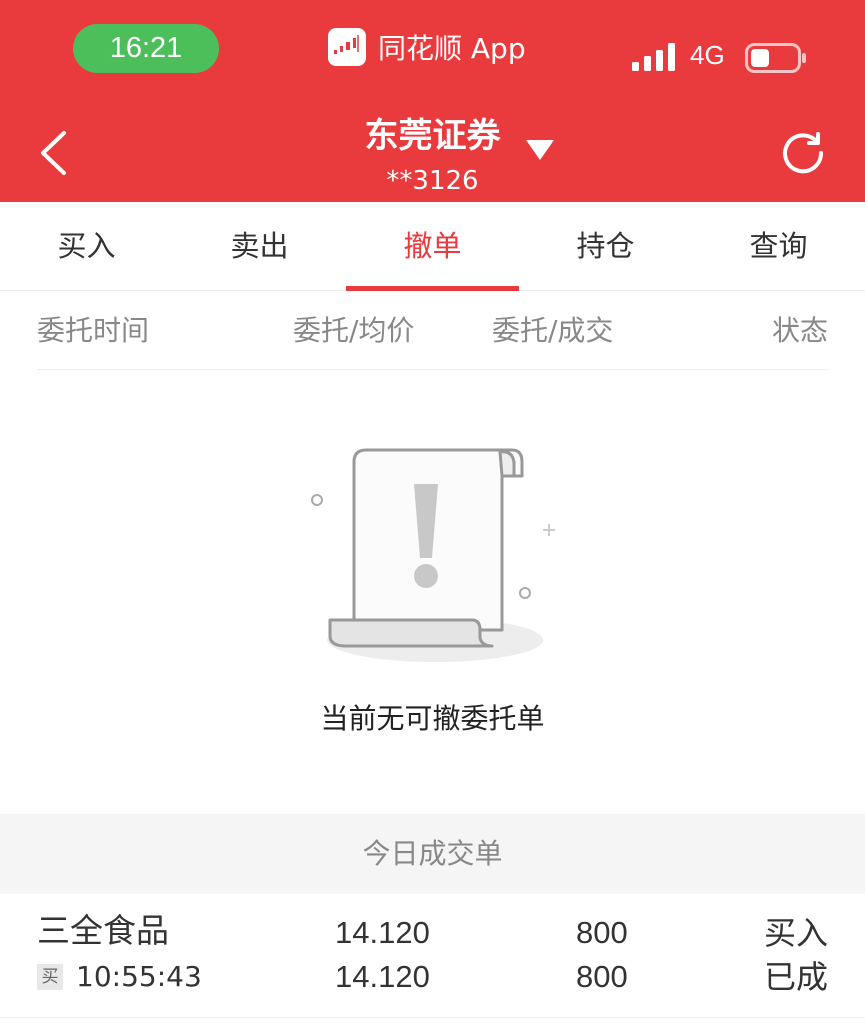  What do you see at coordinates (259, 246) in the screenshot?
I see `tab-sell: 卖出` at bounding box center [259, 246].